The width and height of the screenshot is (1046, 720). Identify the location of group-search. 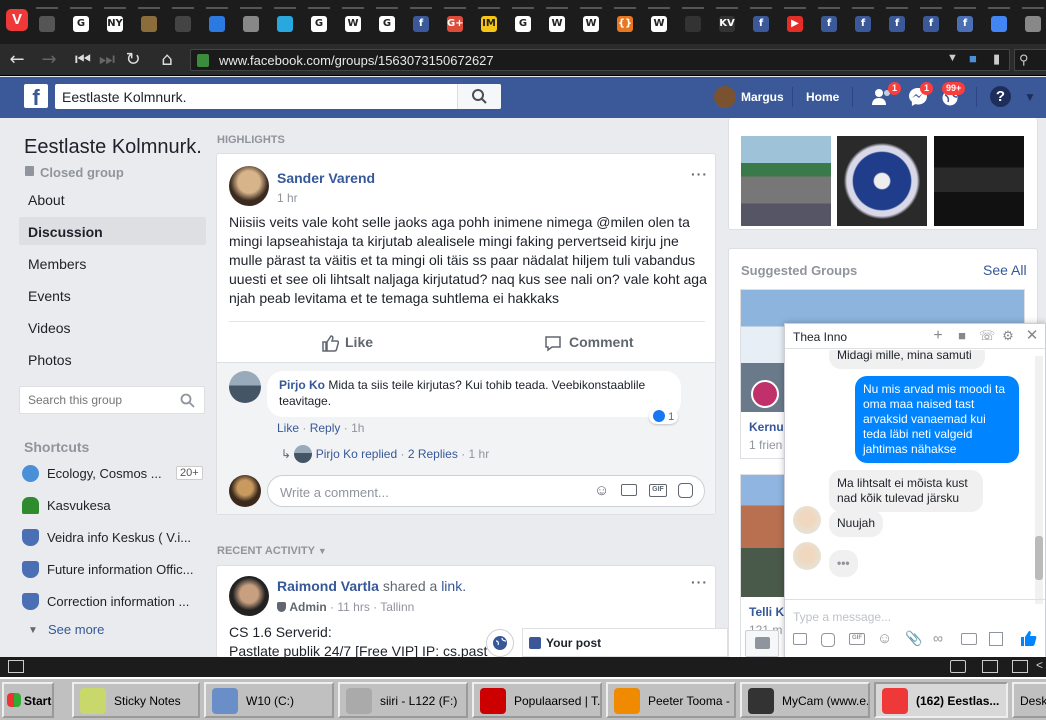
(112, 400).